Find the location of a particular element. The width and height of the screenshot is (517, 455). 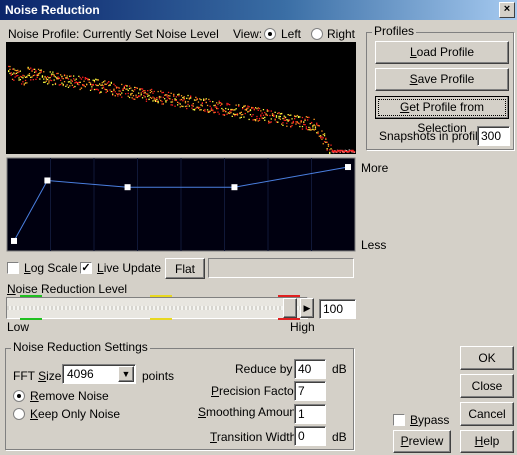

save-profile-label: Save Profile is located at coordinates (442, 79).